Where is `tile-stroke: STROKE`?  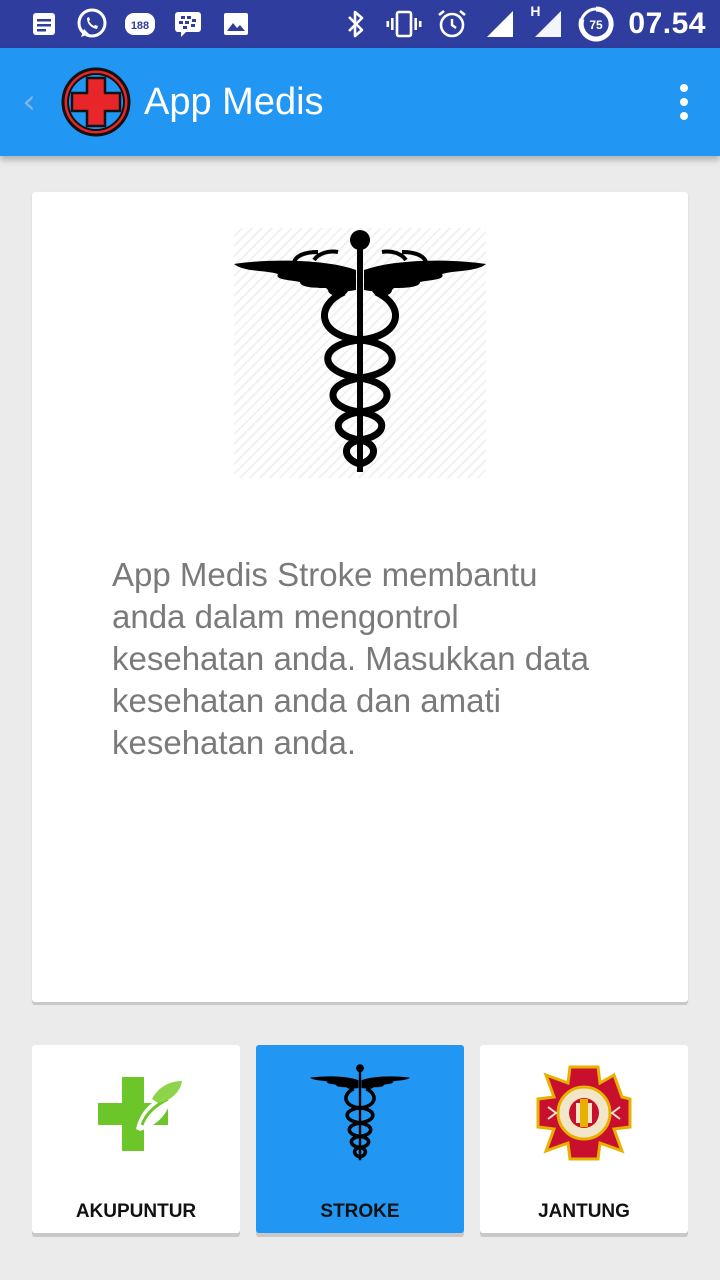
tile-stroke: STROKE is located at coordinates (360, 1139).